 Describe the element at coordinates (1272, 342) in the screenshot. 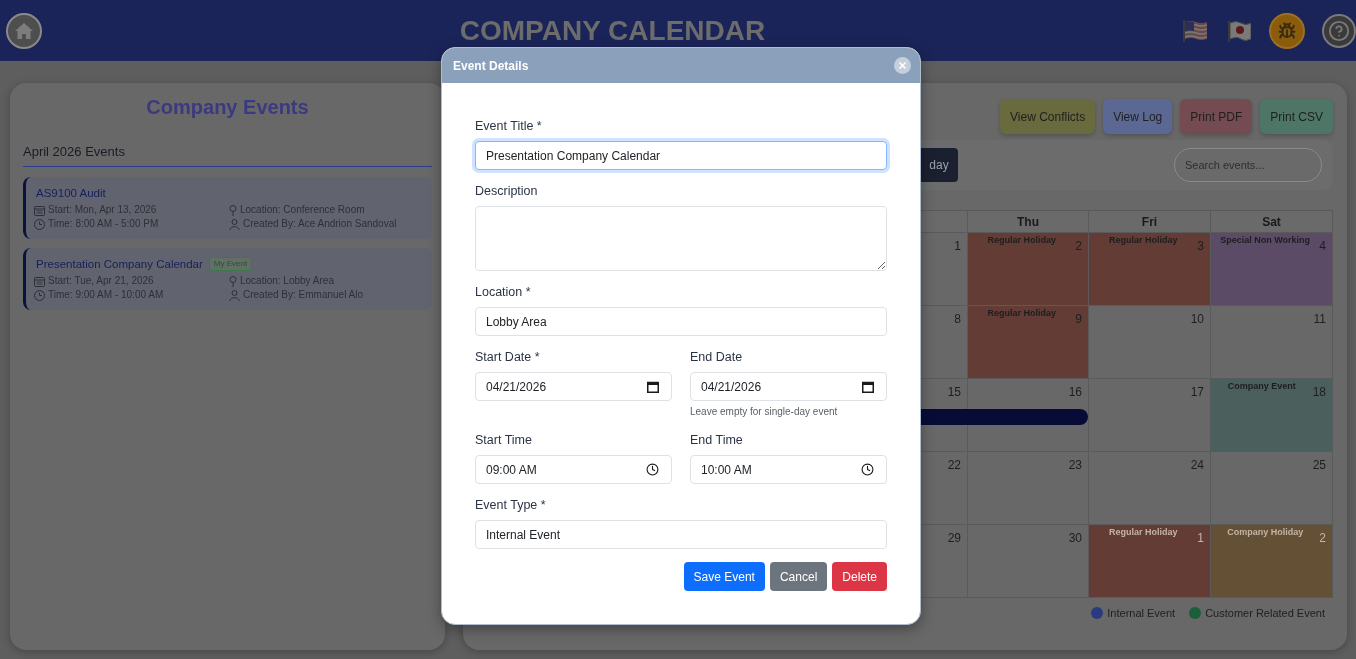

I see `calendar-day-cell: 11` at that location.